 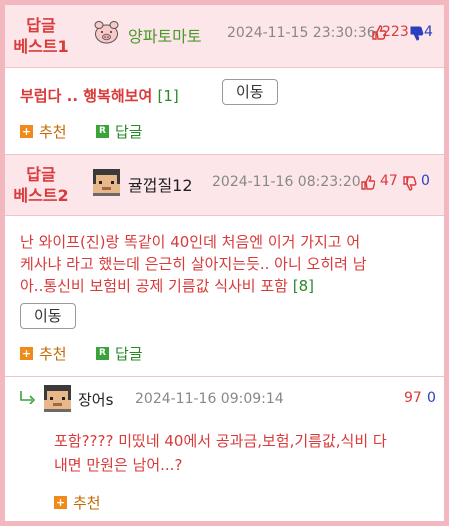 I want to click on best2-recommend-button: + 추천, so click(x=43, y=353).